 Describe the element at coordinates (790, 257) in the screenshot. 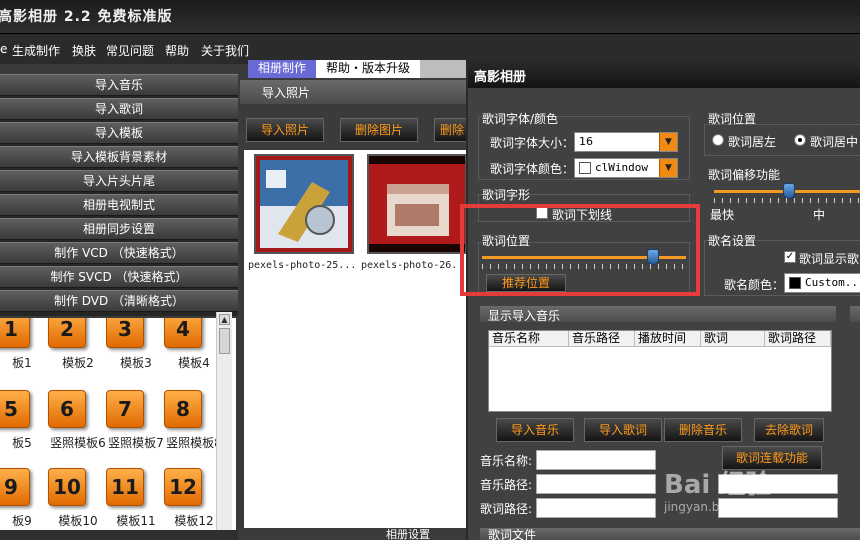

I see `show-lyrics-checkbox: ✓` at that location.